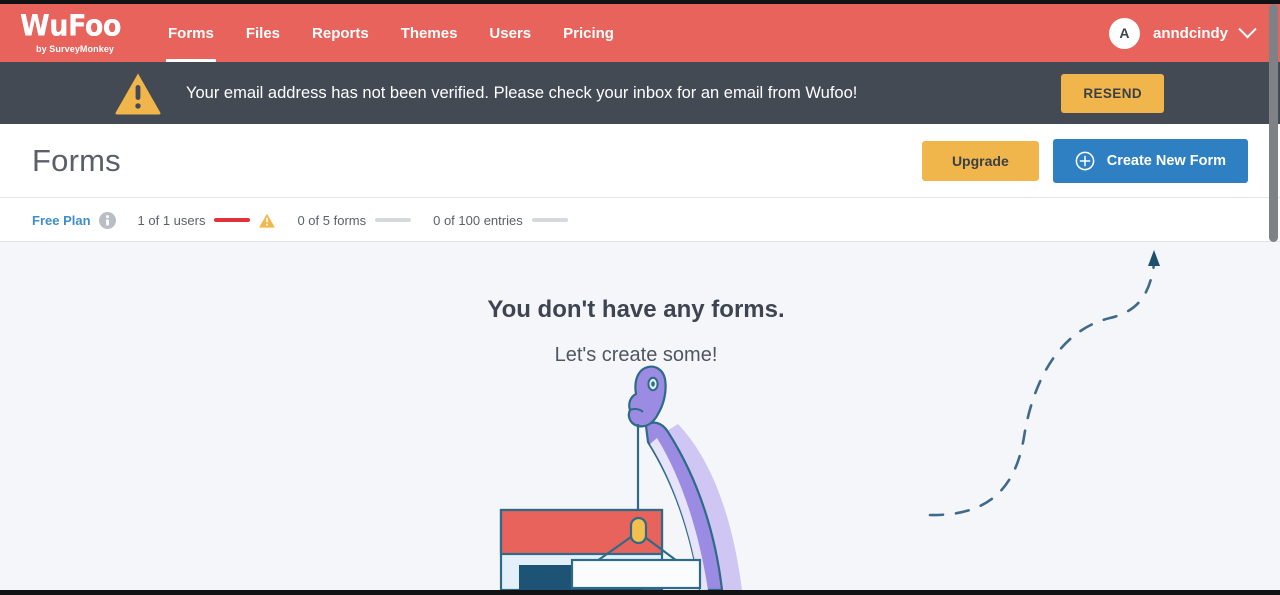  What do you see at coordinates (171, 220) in the screenshot?
I see `usage-metric-label: 1 of 1 users` at bounding box center [171, 220].